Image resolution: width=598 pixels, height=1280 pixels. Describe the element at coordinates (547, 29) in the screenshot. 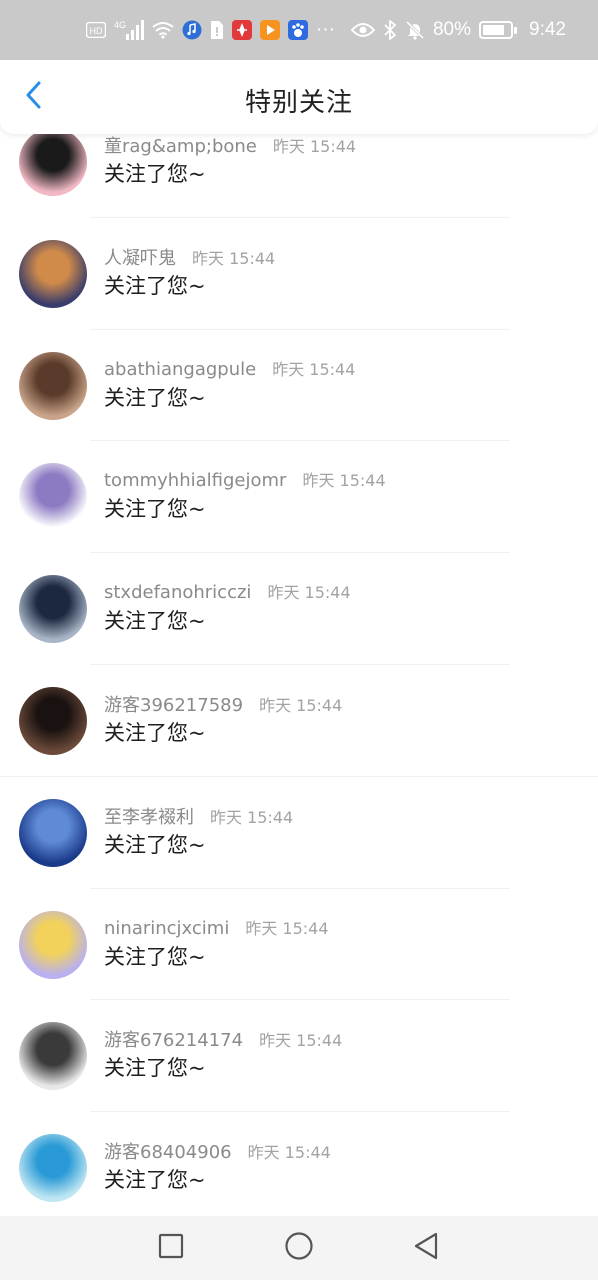

I see `clock: 9:42` at that location.